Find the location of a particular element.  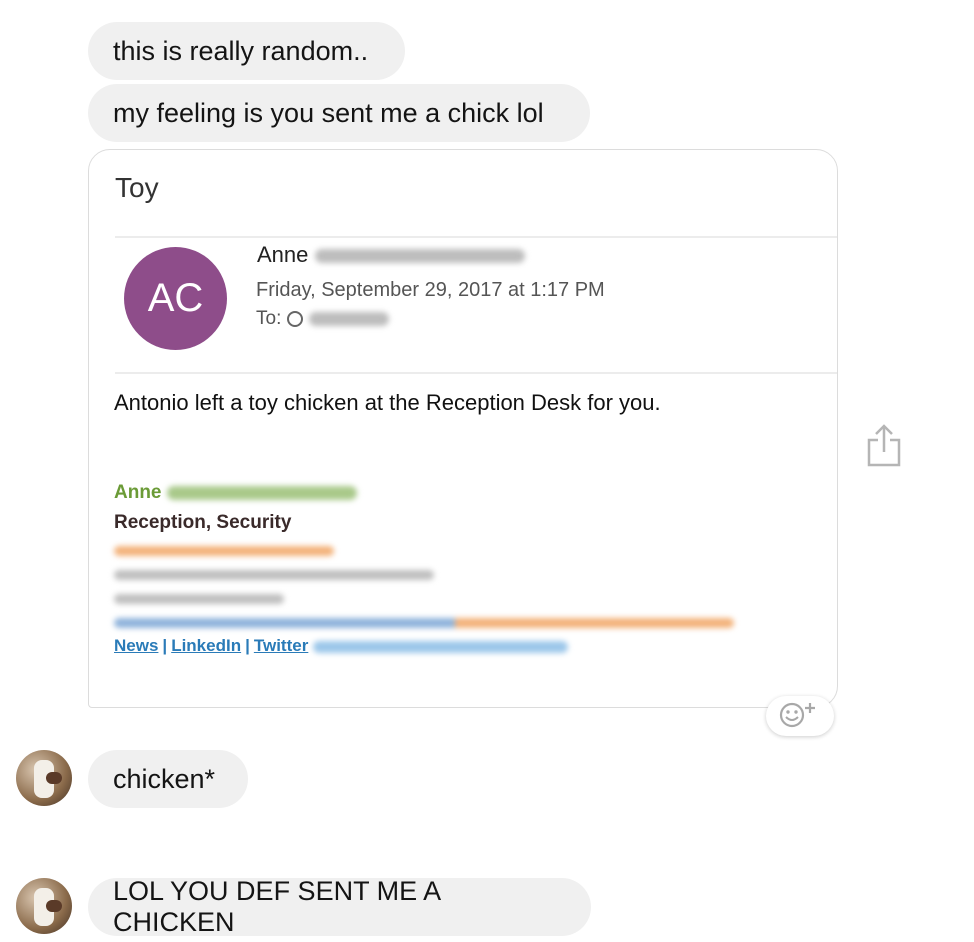

message-bubble: my feeling is you sent me a chick lol is located at coordinates (339, 113).